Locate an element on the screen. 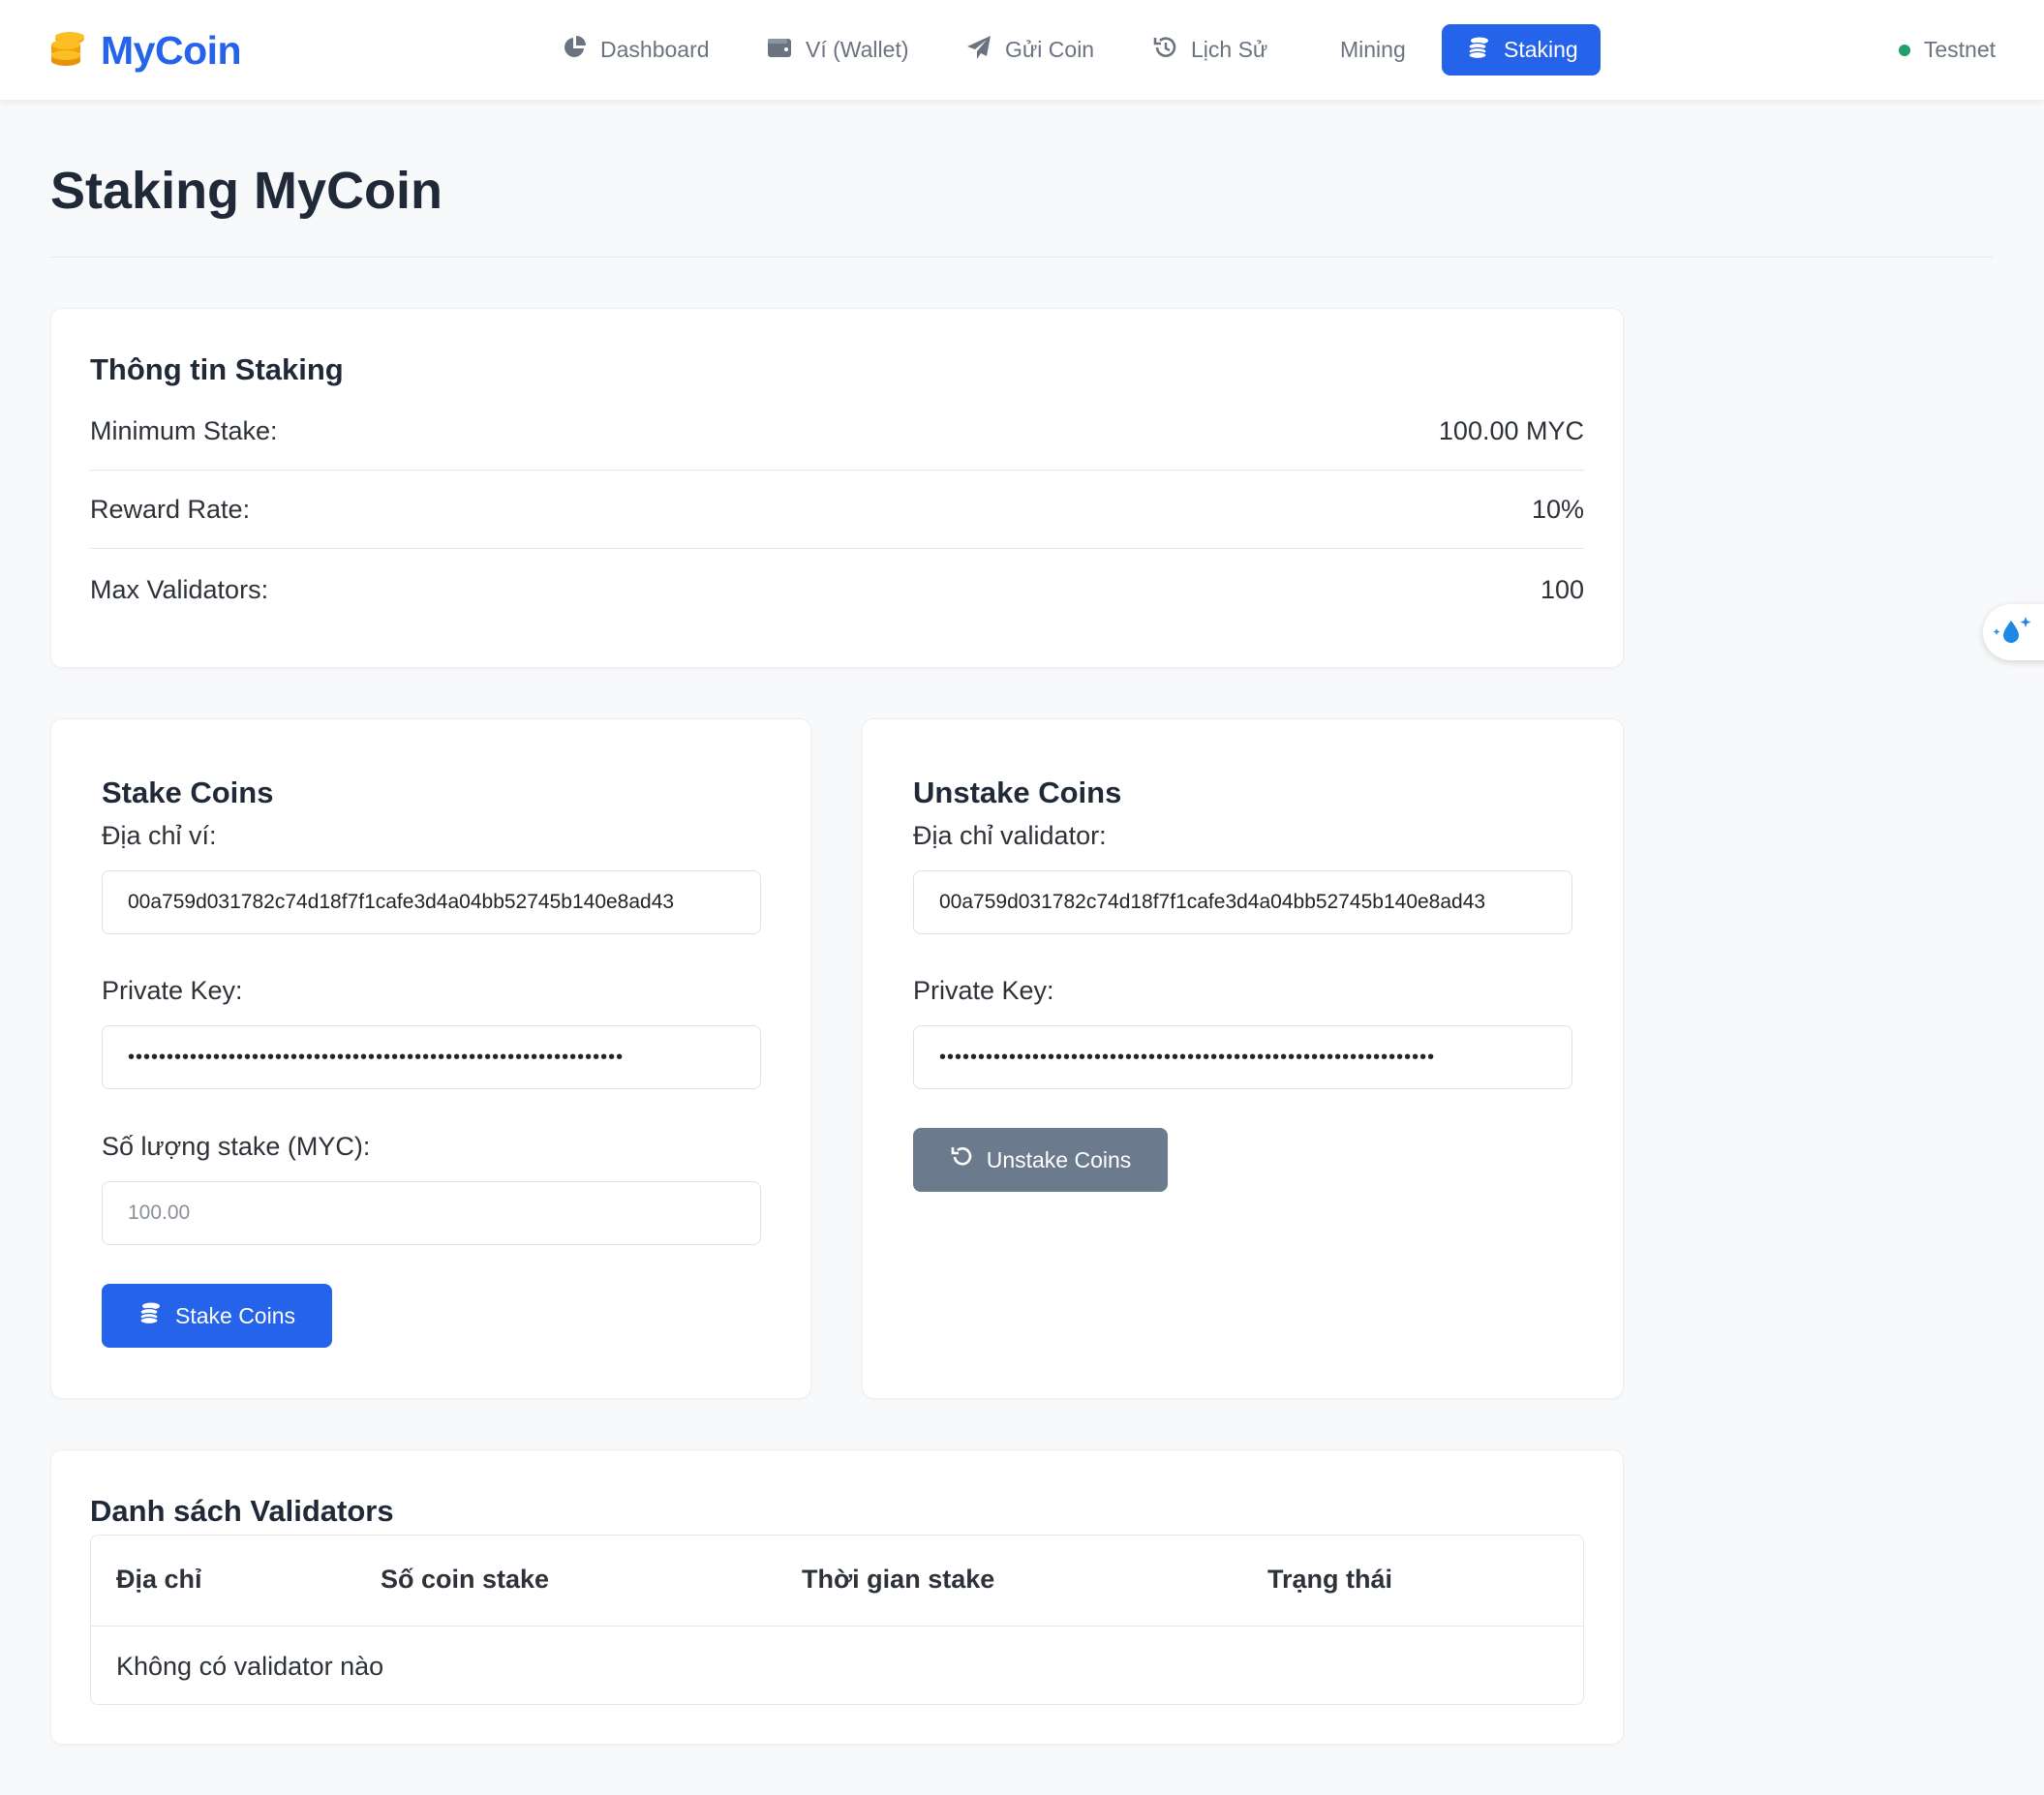 The width and height of the screenshot is (2044, 1795). info-label: Max Validators: is located at coordinates (179, 589).